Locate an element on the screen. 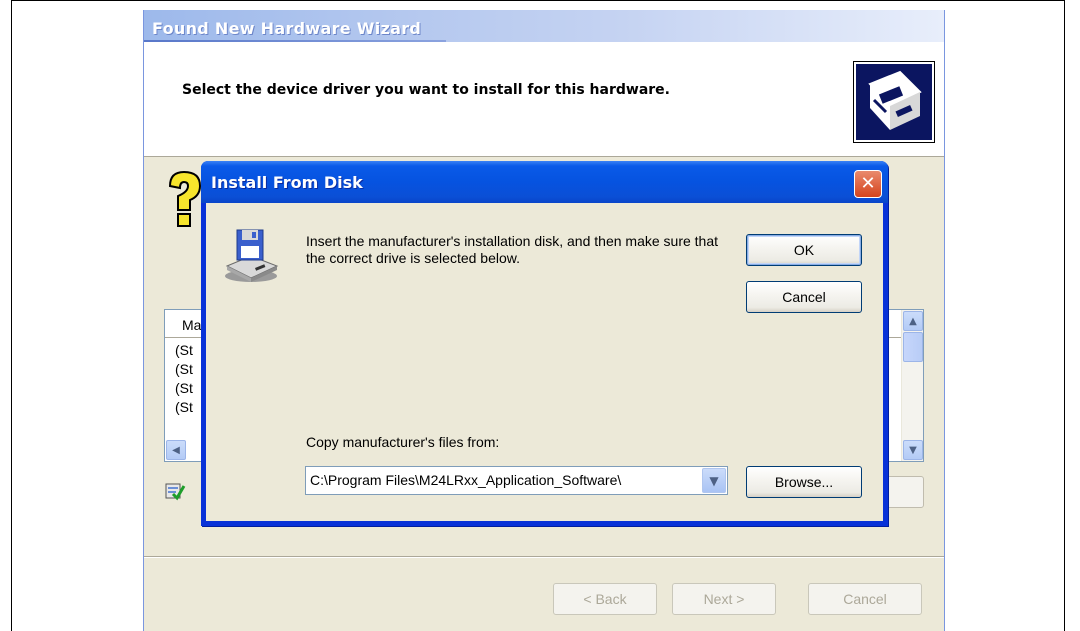  next-button: Next > is located at coordinates (724, 599).